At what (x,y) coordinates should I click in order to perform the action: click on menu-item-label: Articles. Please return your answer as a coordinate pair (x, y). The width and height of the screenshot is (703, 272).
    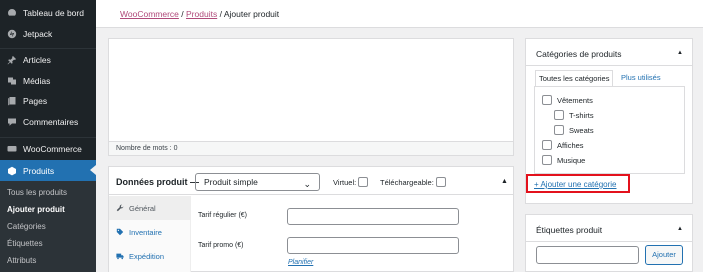
    Looking at the image, I should click on (37, 60).